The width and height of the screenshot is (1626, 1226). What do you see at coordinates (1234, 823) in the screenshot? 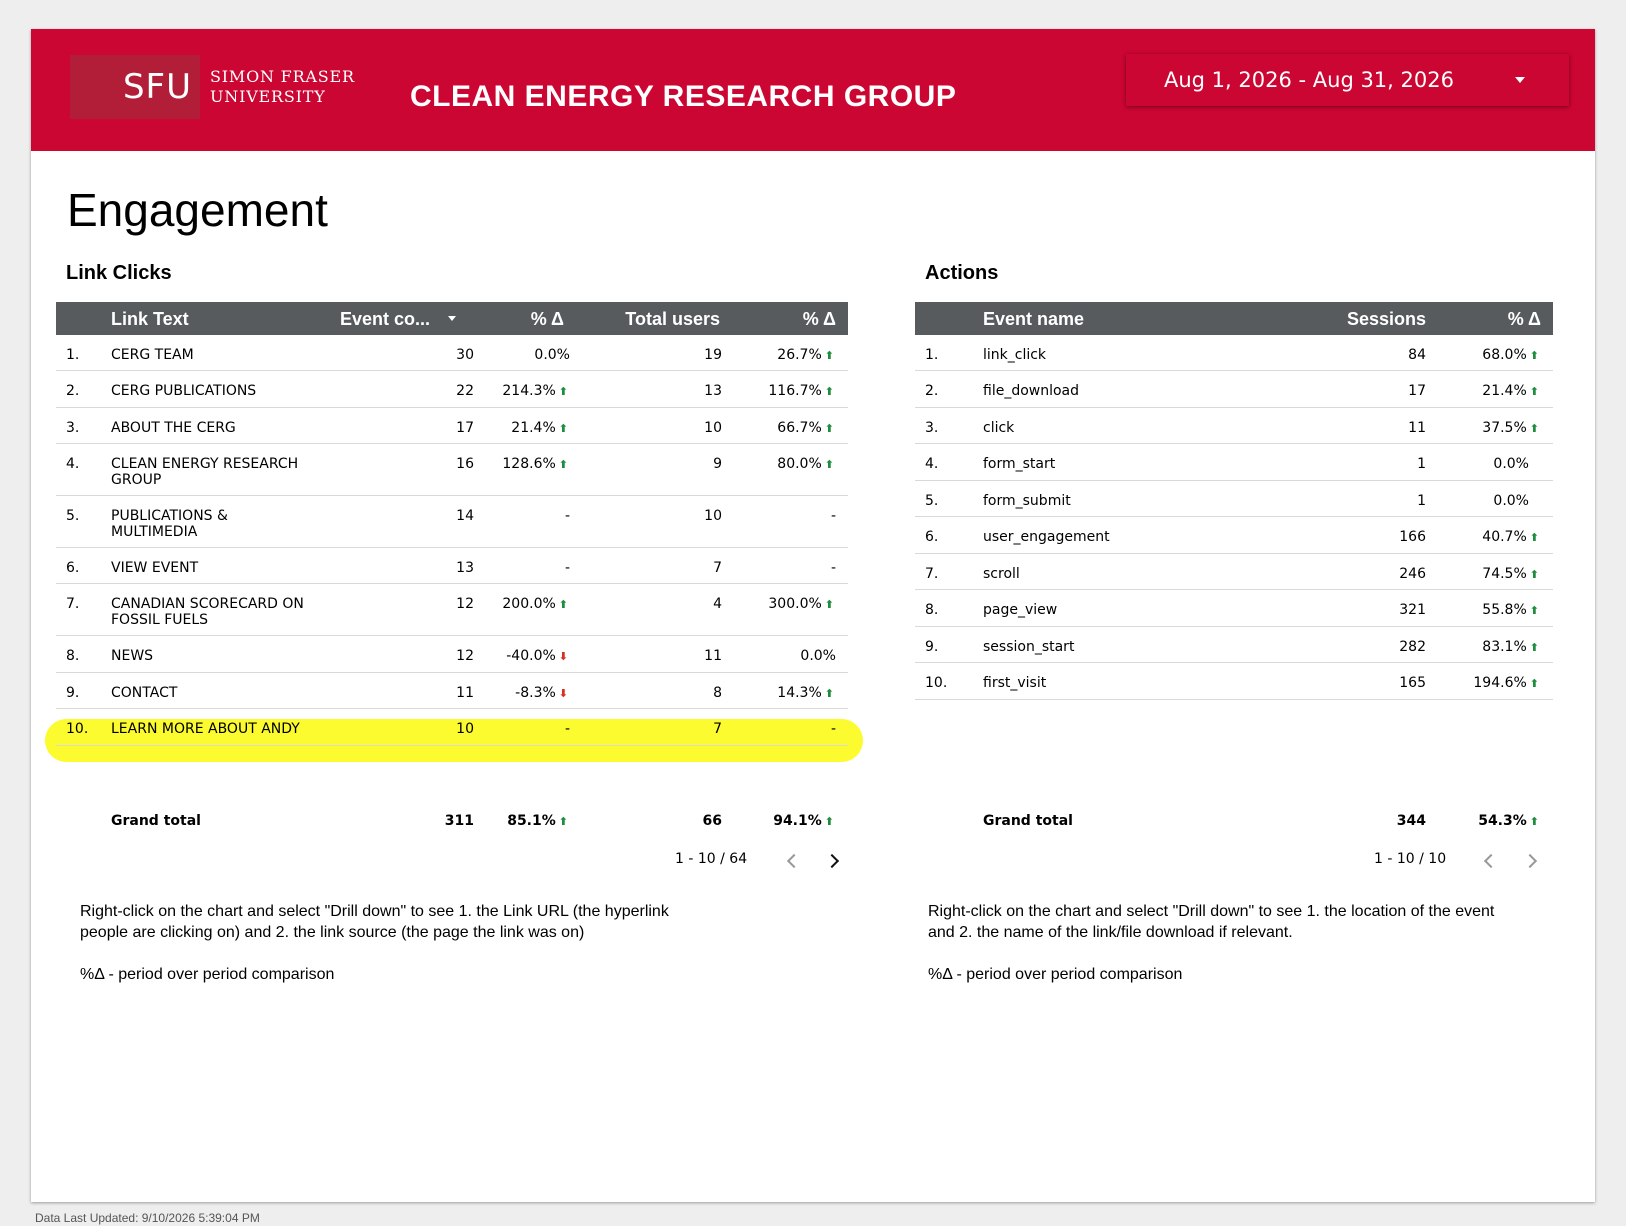
I see `actions-grand-total: Grand total 344 54.3% ⬆` at bounding box center [1234, 823].